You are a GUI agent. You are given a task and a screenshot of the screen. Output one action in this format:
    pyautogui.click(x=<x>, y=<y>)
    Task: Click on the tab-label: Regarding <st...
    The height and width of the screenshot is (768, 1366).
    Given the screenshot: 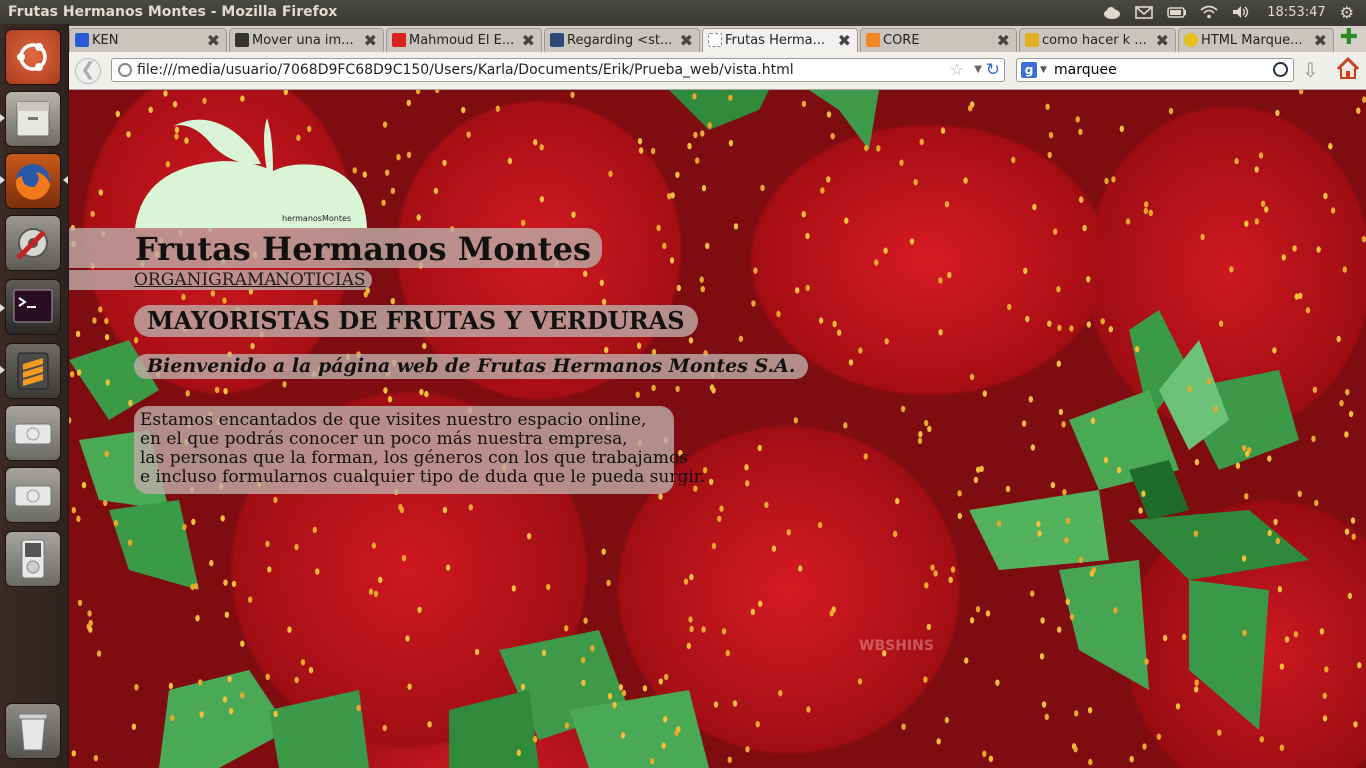 What is the action you would take?
    pyautogui.click(x=620, y=40)
    